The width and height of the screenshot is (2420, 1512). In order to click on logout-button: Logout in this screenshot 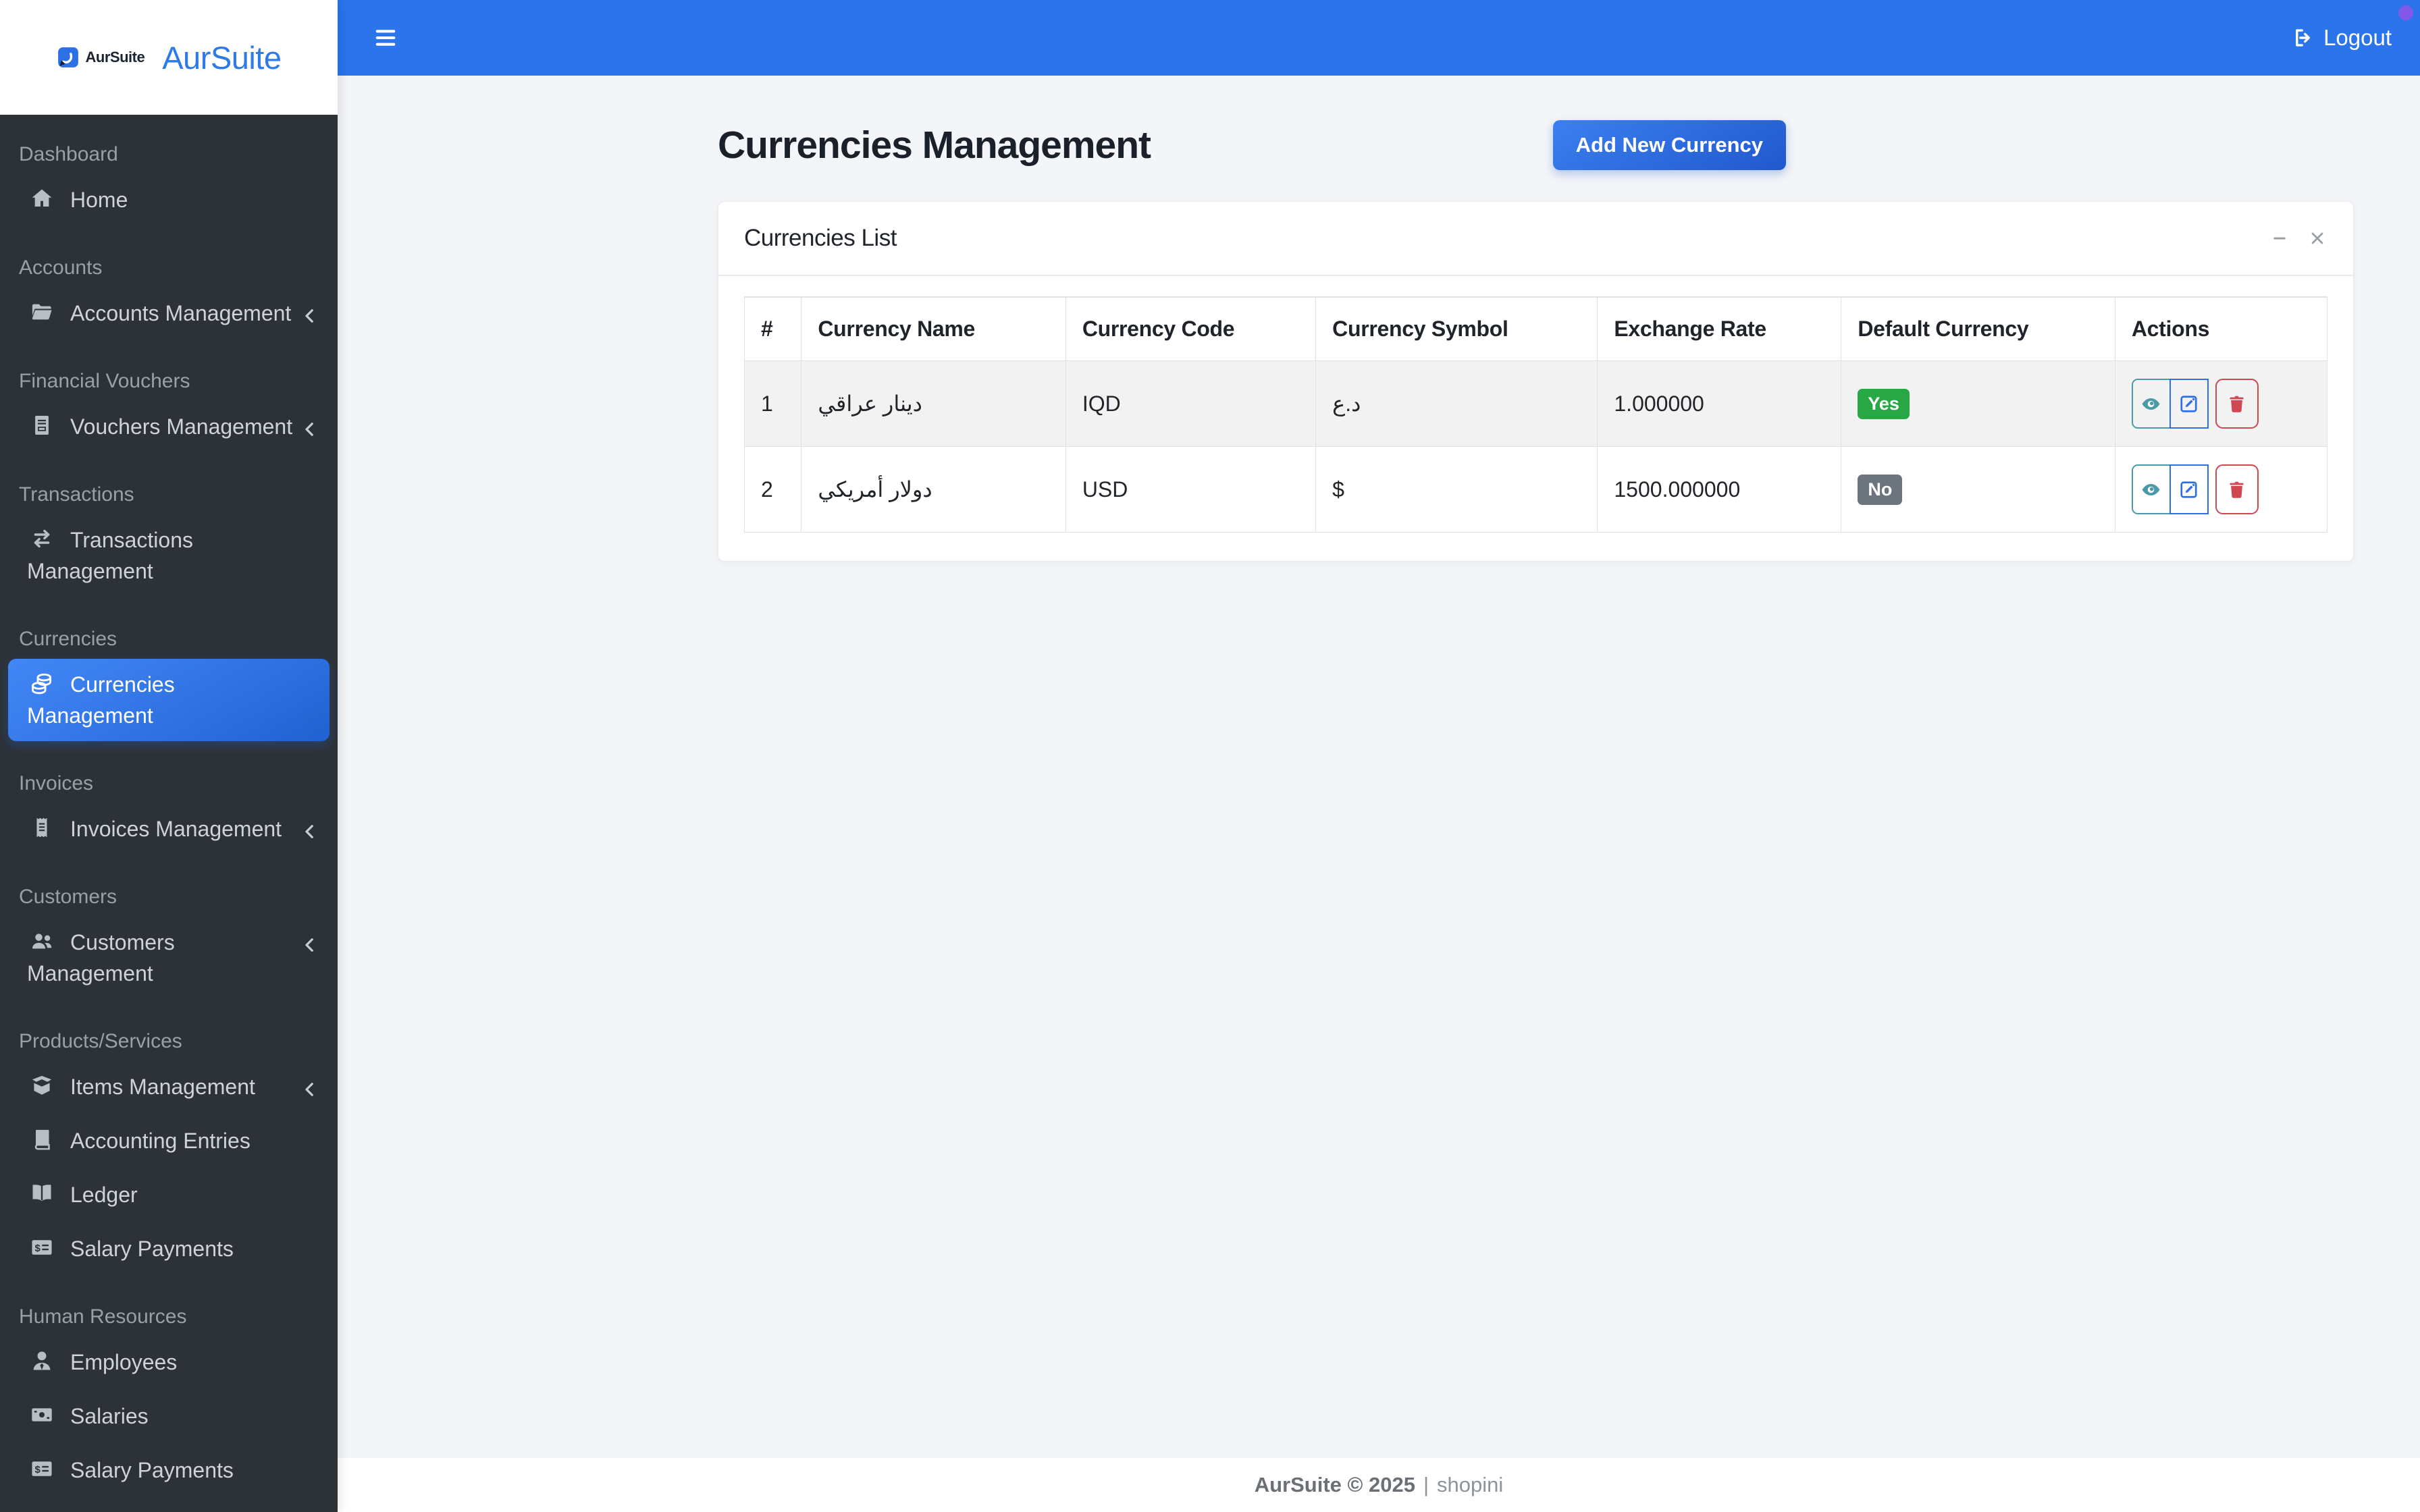, I will do `click(2341, 38)`.